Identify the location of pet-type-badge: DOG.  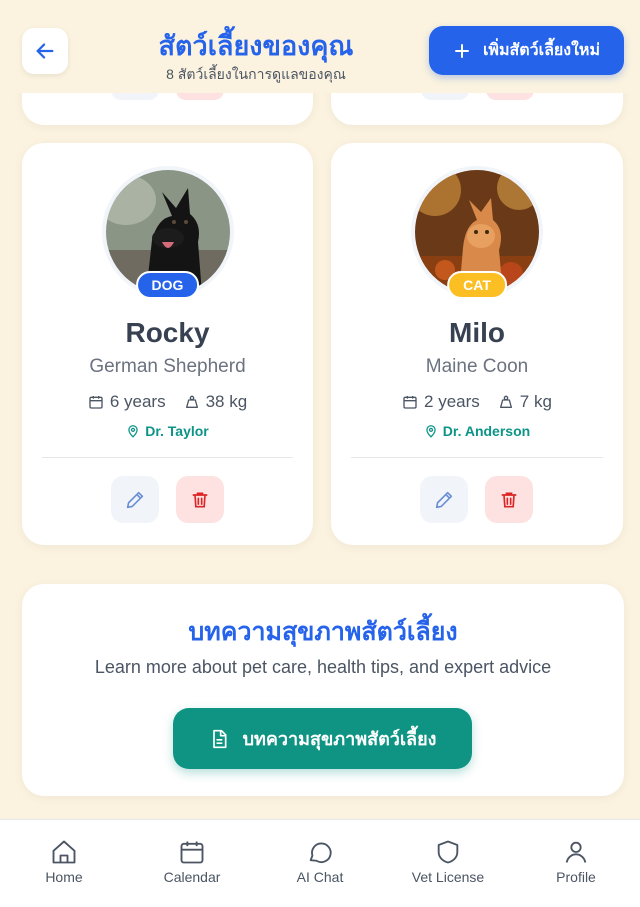
(167, 285).